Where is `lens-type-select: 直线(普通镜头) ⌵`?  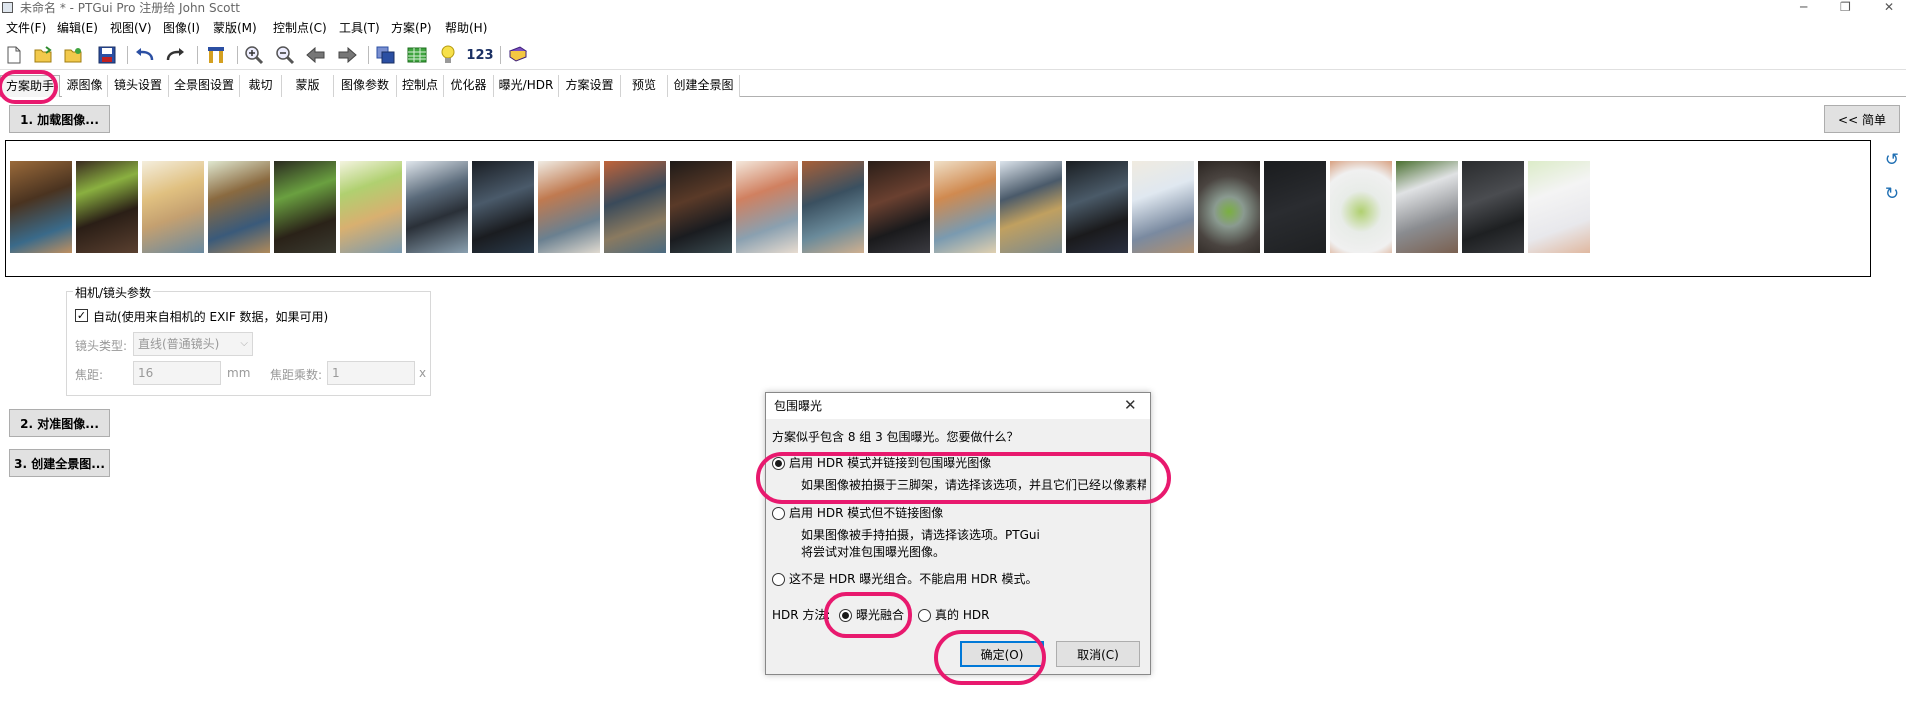 lens-type-select: 直线(普通镜头) ⌵ is located at coordinates (193, 344).